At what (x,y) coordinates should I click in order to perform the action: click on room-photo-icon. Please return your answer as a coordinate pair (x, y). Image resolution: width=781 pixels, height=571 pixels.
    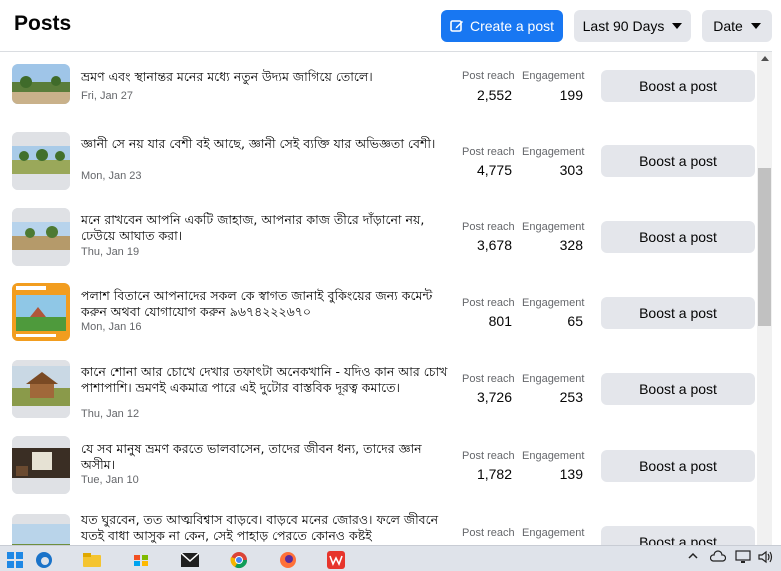
    Looking at the image, I should click on (41, 465).